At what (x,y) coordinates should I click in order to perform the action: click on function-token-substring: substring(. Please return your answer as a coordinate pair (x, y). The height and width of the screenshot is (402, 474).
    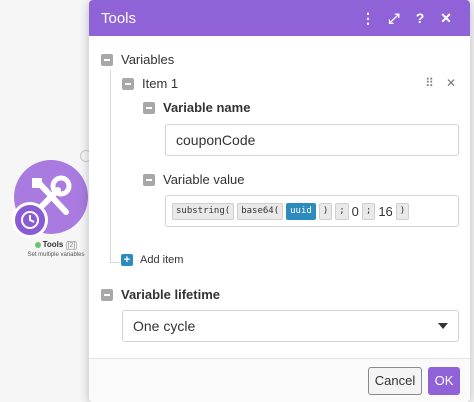
    Looking at the image, I should click on (203, 211).